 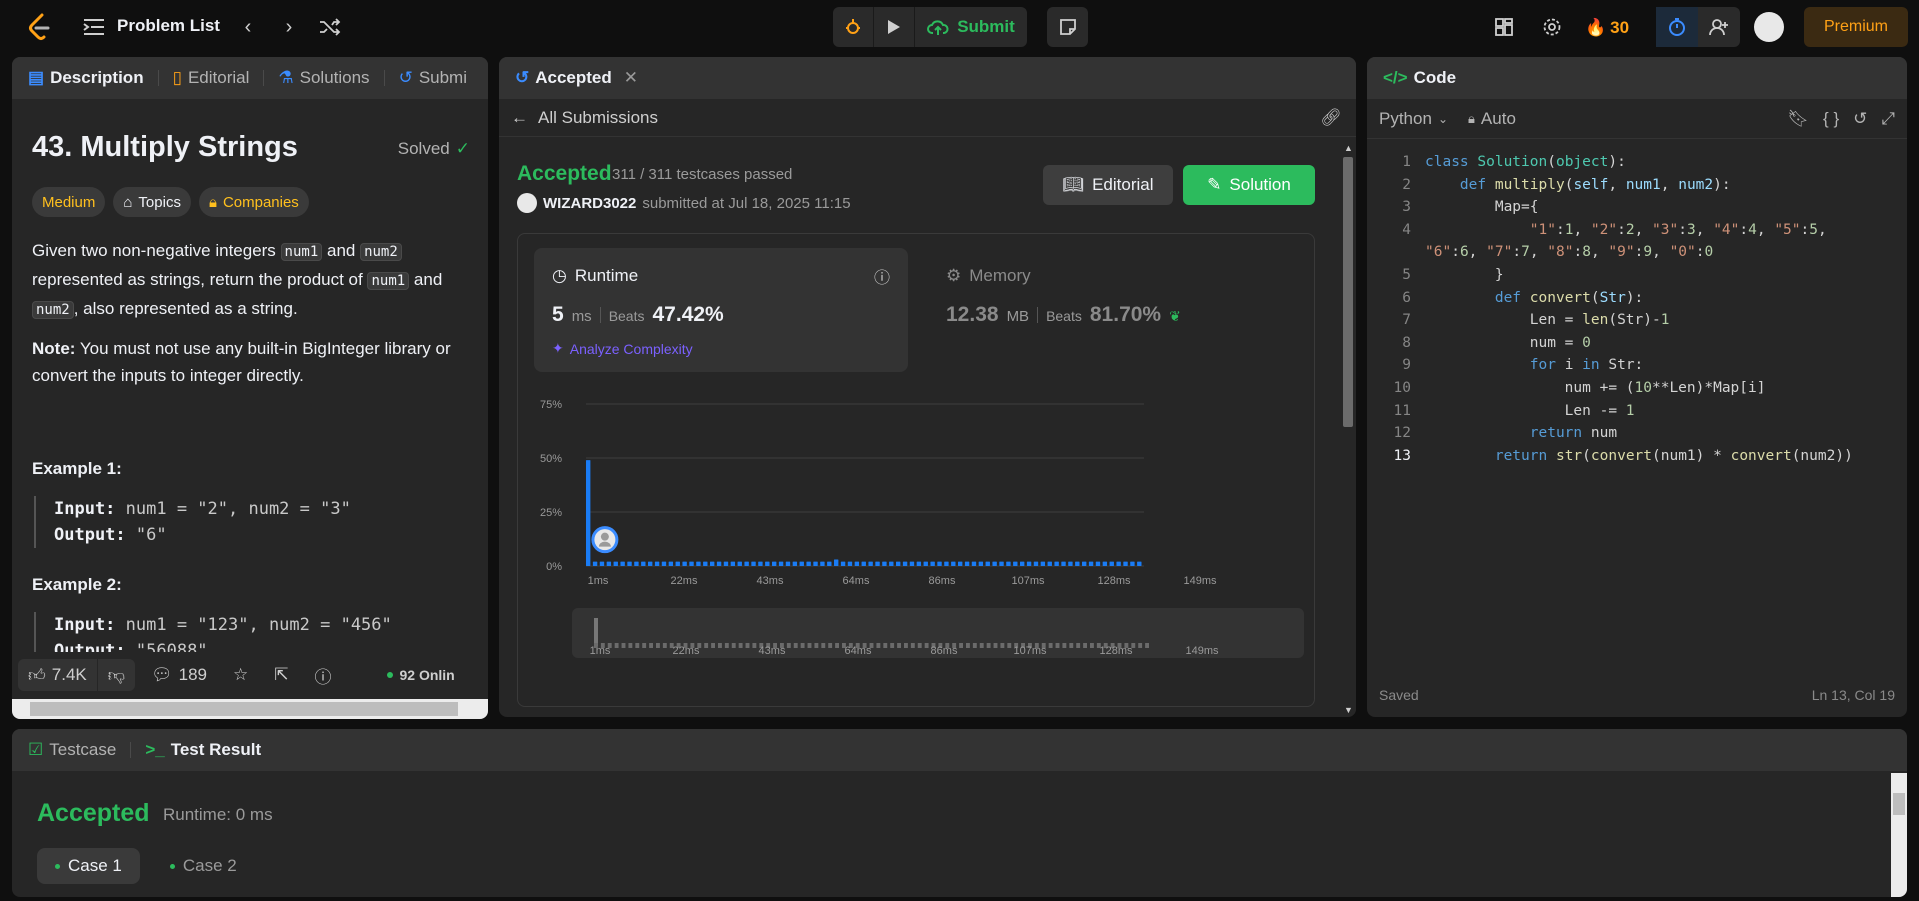 What do you see at coordinates (622, 348) in the screenshot?
I see `analyze-complexity-link: ✦ Analyze Complexity` at bounding box center [622, 348].